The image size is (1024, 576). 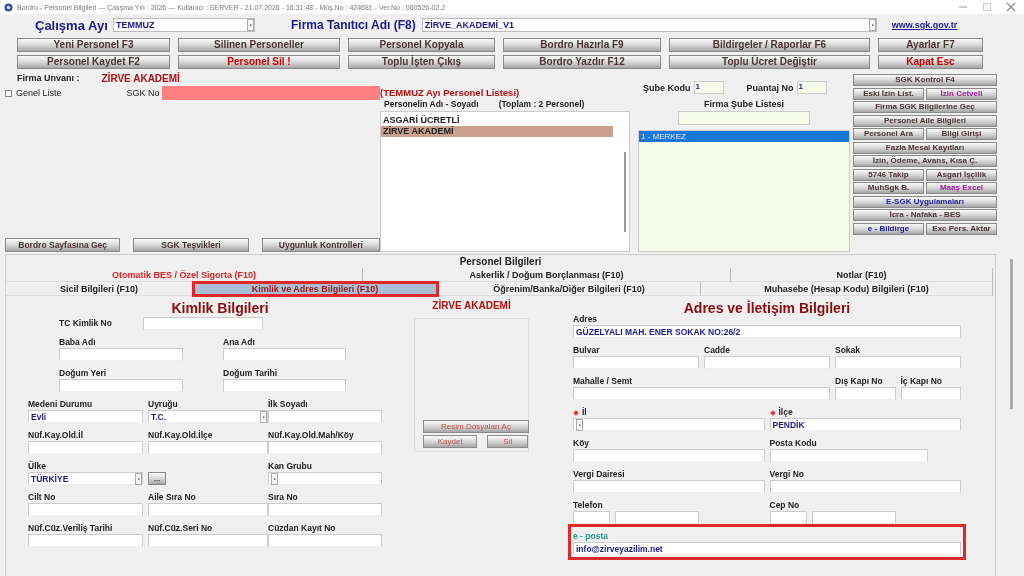 I want to click on field-label: Sokak, so click(x=848, y=350).